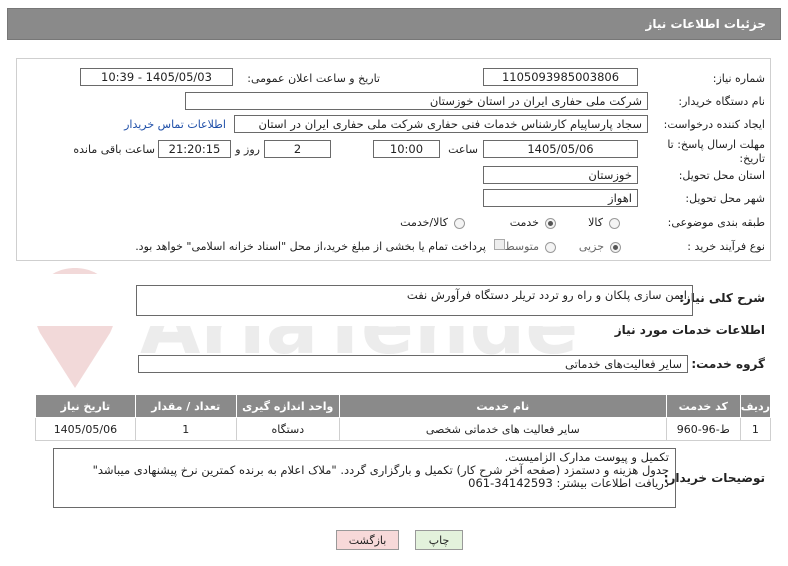 This screenshot has height=566, width=788. Describe the element at coordinates (416, 101) in the screenshot. I see `buyer-org-field: شرکت ملی حفاری ایران در استان خوزستان` at that location.